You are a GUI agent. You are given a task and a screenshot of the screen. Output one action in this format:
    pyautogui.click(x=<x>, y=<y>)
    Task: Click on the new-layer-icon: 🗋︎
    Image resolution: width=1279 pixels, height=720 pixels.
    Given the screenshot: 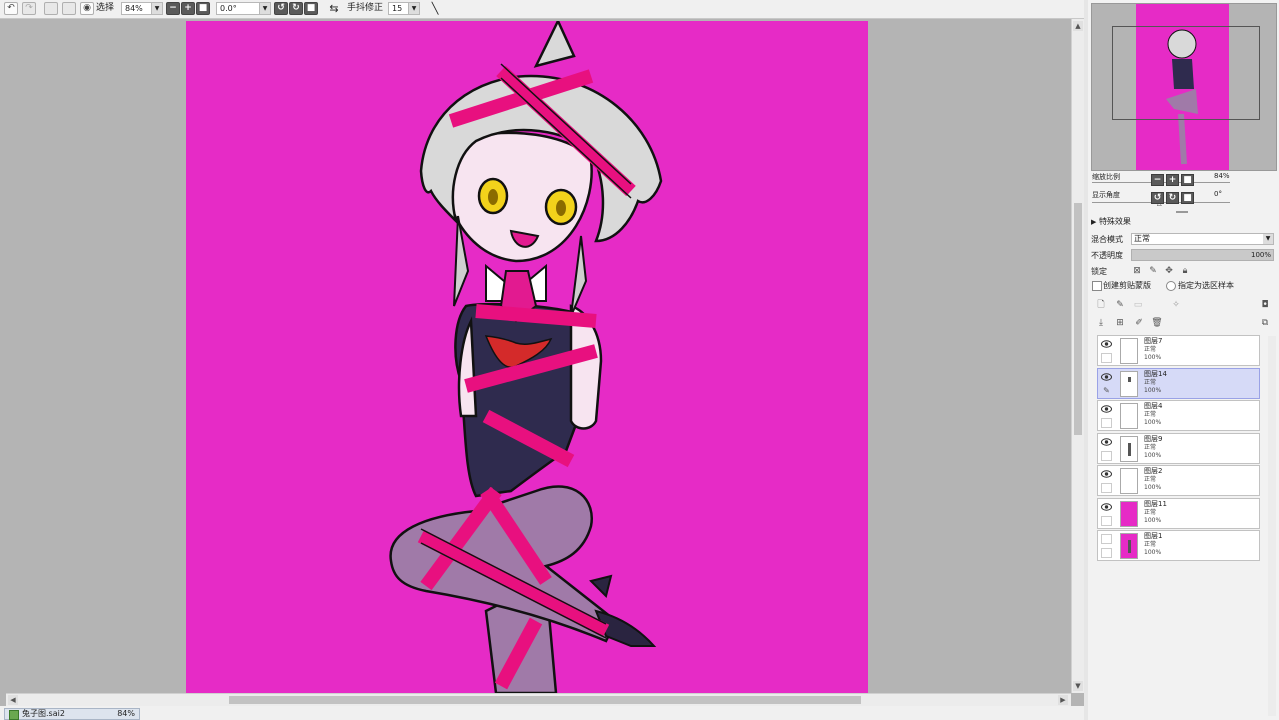 What is the action you would take?
    pyautogui.click(x=1101, y=305)
    